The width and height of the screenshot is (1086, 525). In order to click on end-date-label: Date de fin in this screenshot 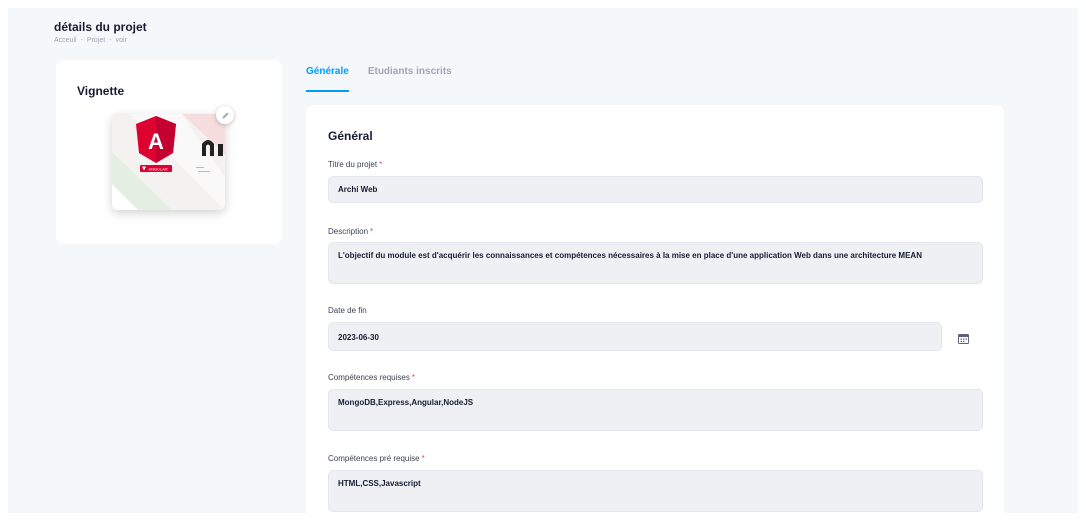, I will do `click(347, 310)`.